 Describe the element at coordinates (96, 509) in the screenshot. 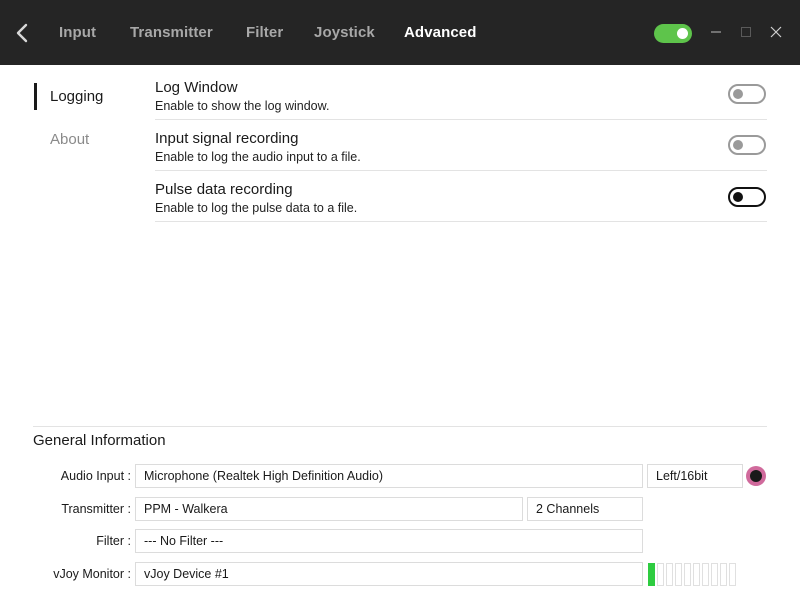

I see `transmitter-label: Transmitter :` at that location.